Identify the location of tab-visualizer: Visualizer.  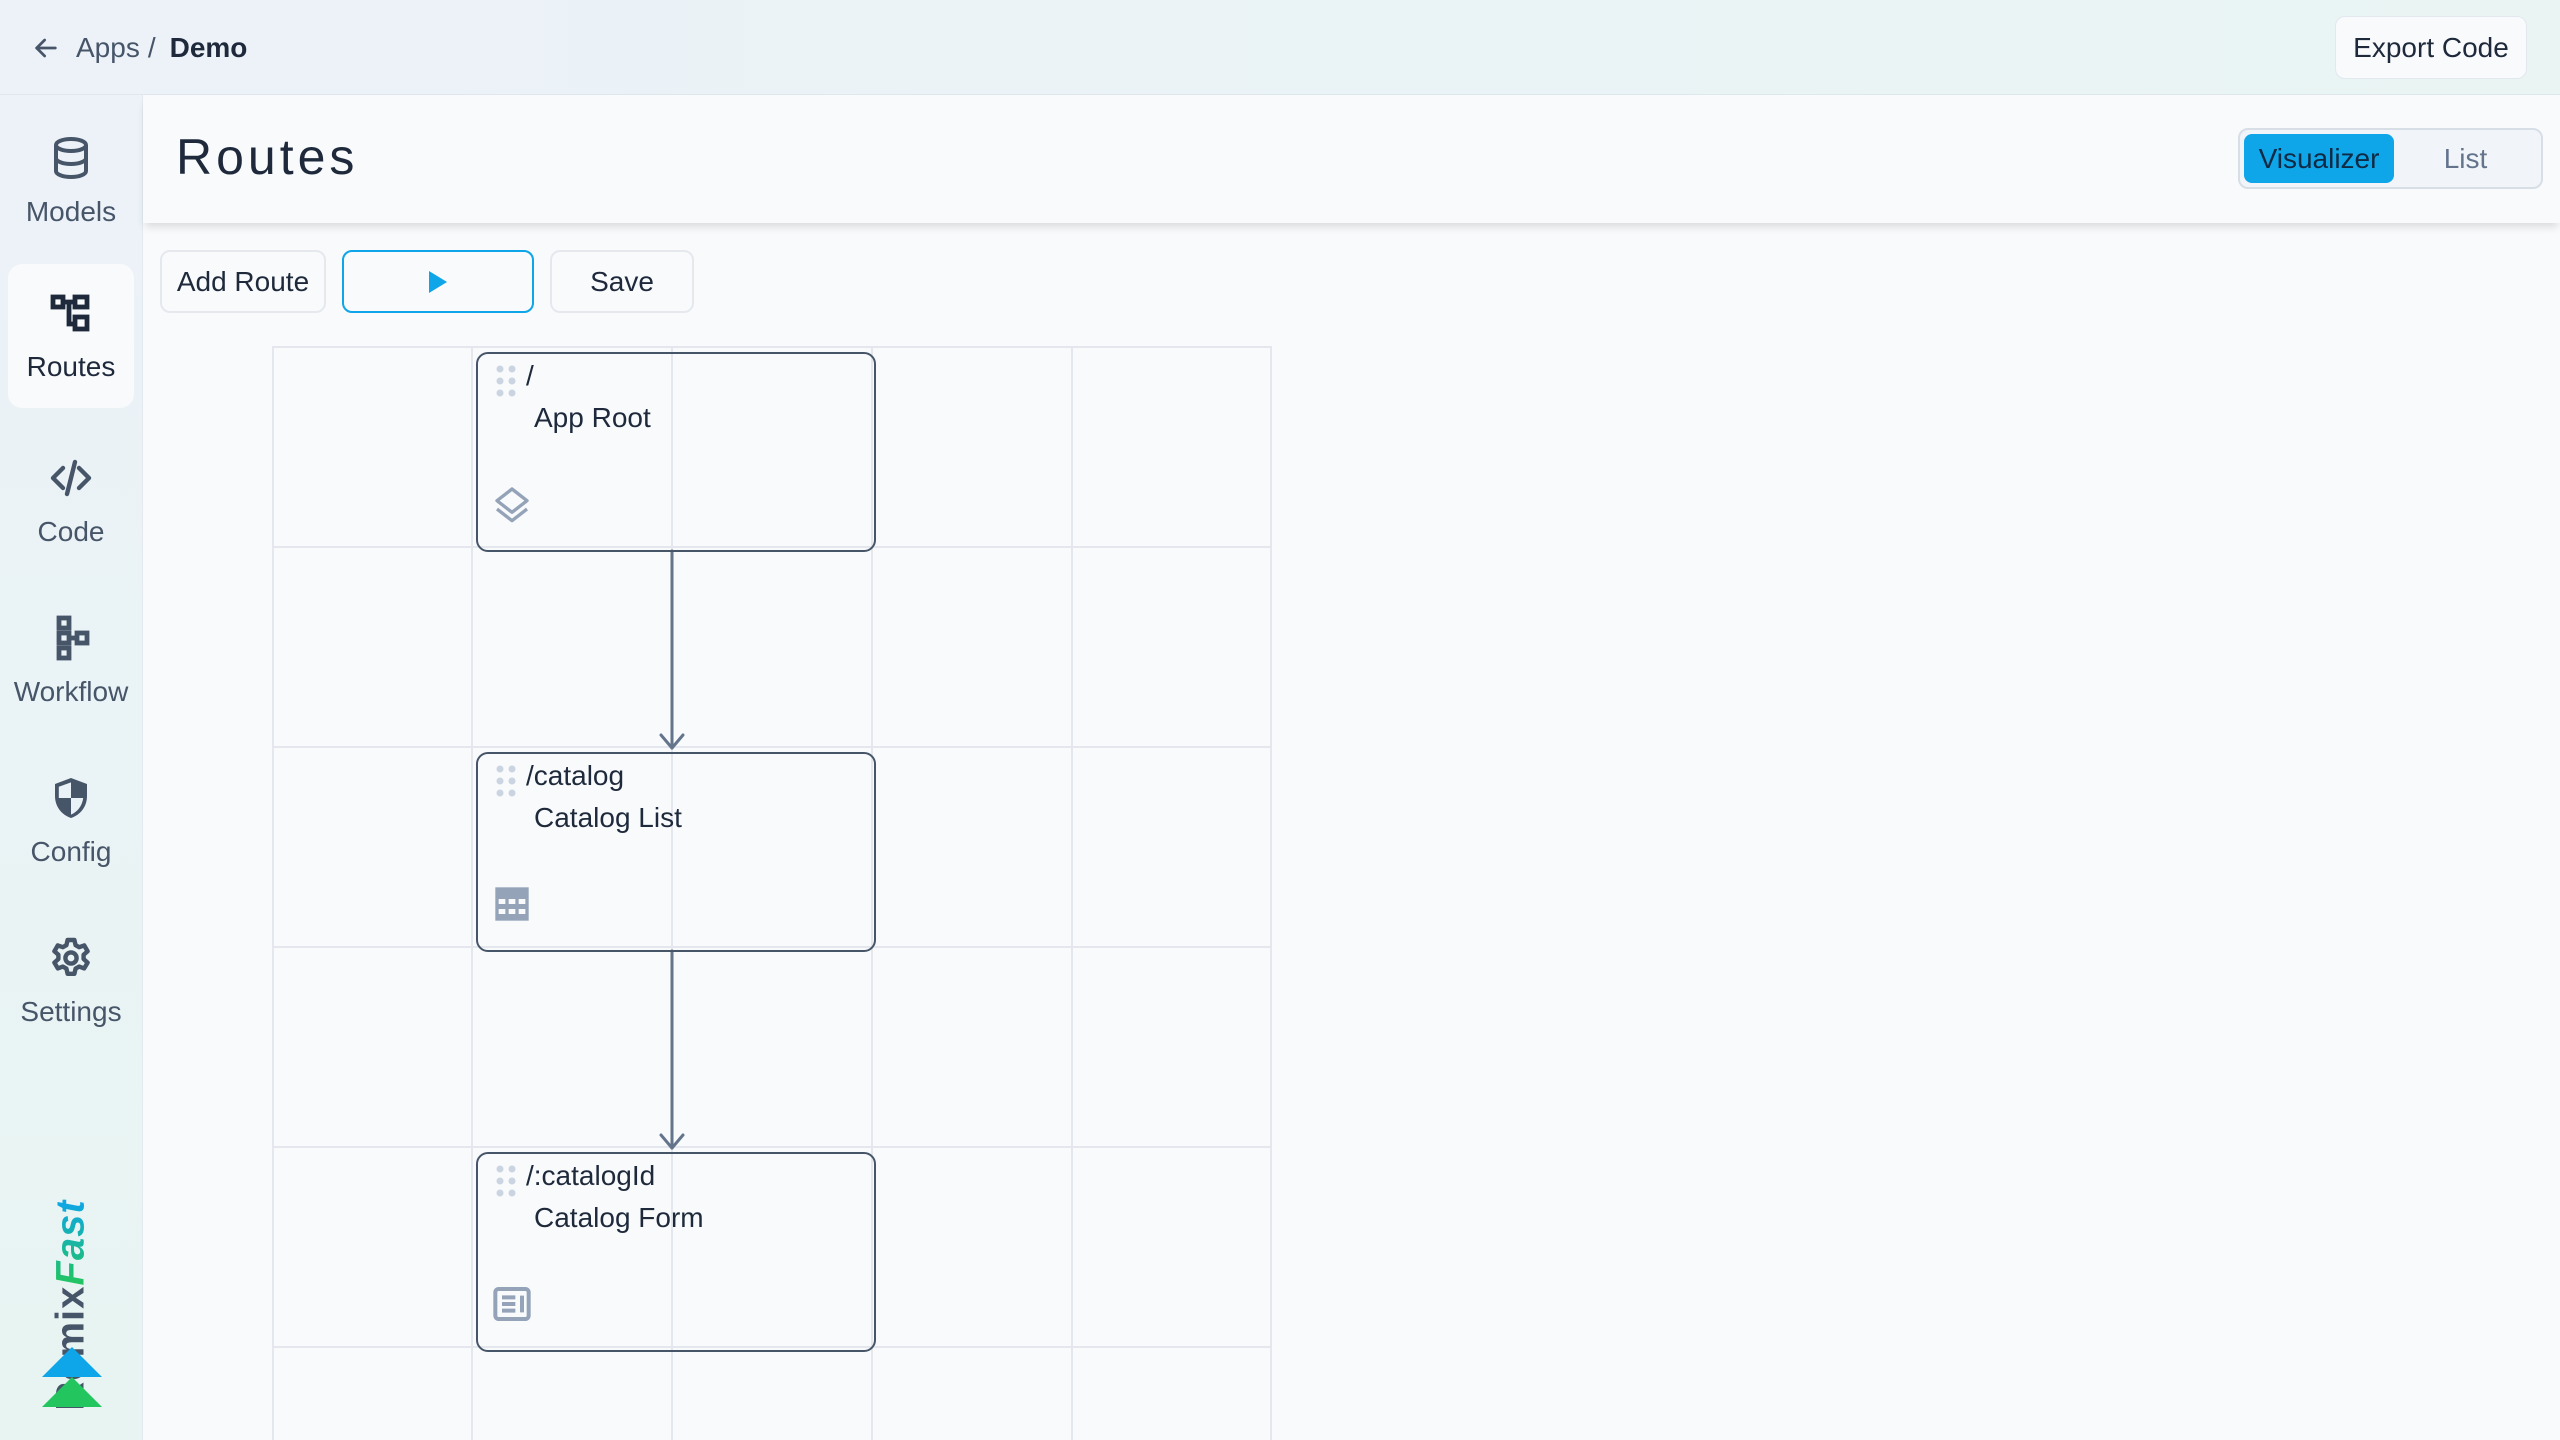
(2319, 158).